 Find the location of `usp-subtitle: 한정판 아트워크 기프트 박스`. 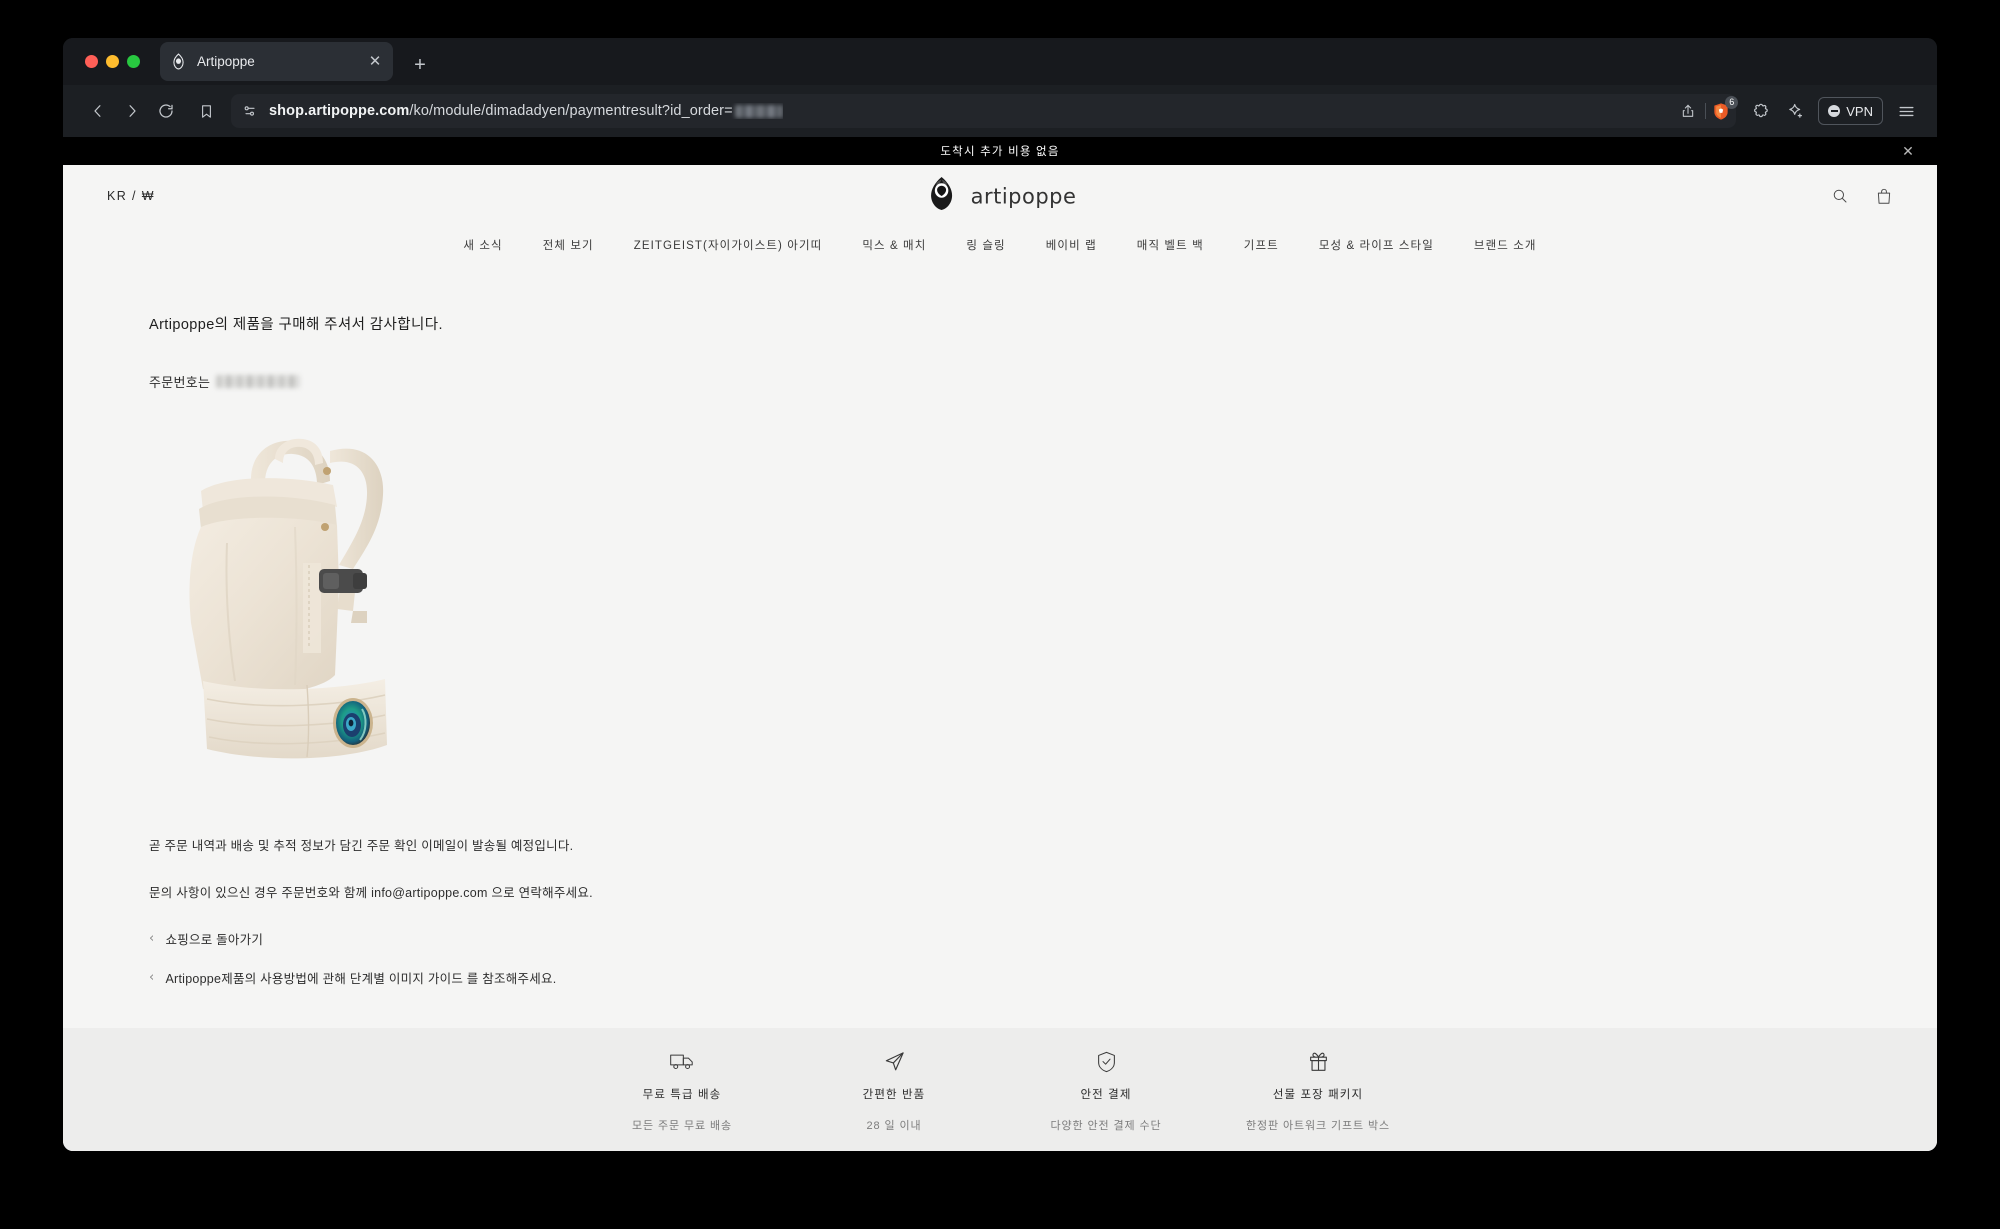

usp-subtitle: 한정판 아트워크 기프트 박스 is located at coordinates (1318, 1125).